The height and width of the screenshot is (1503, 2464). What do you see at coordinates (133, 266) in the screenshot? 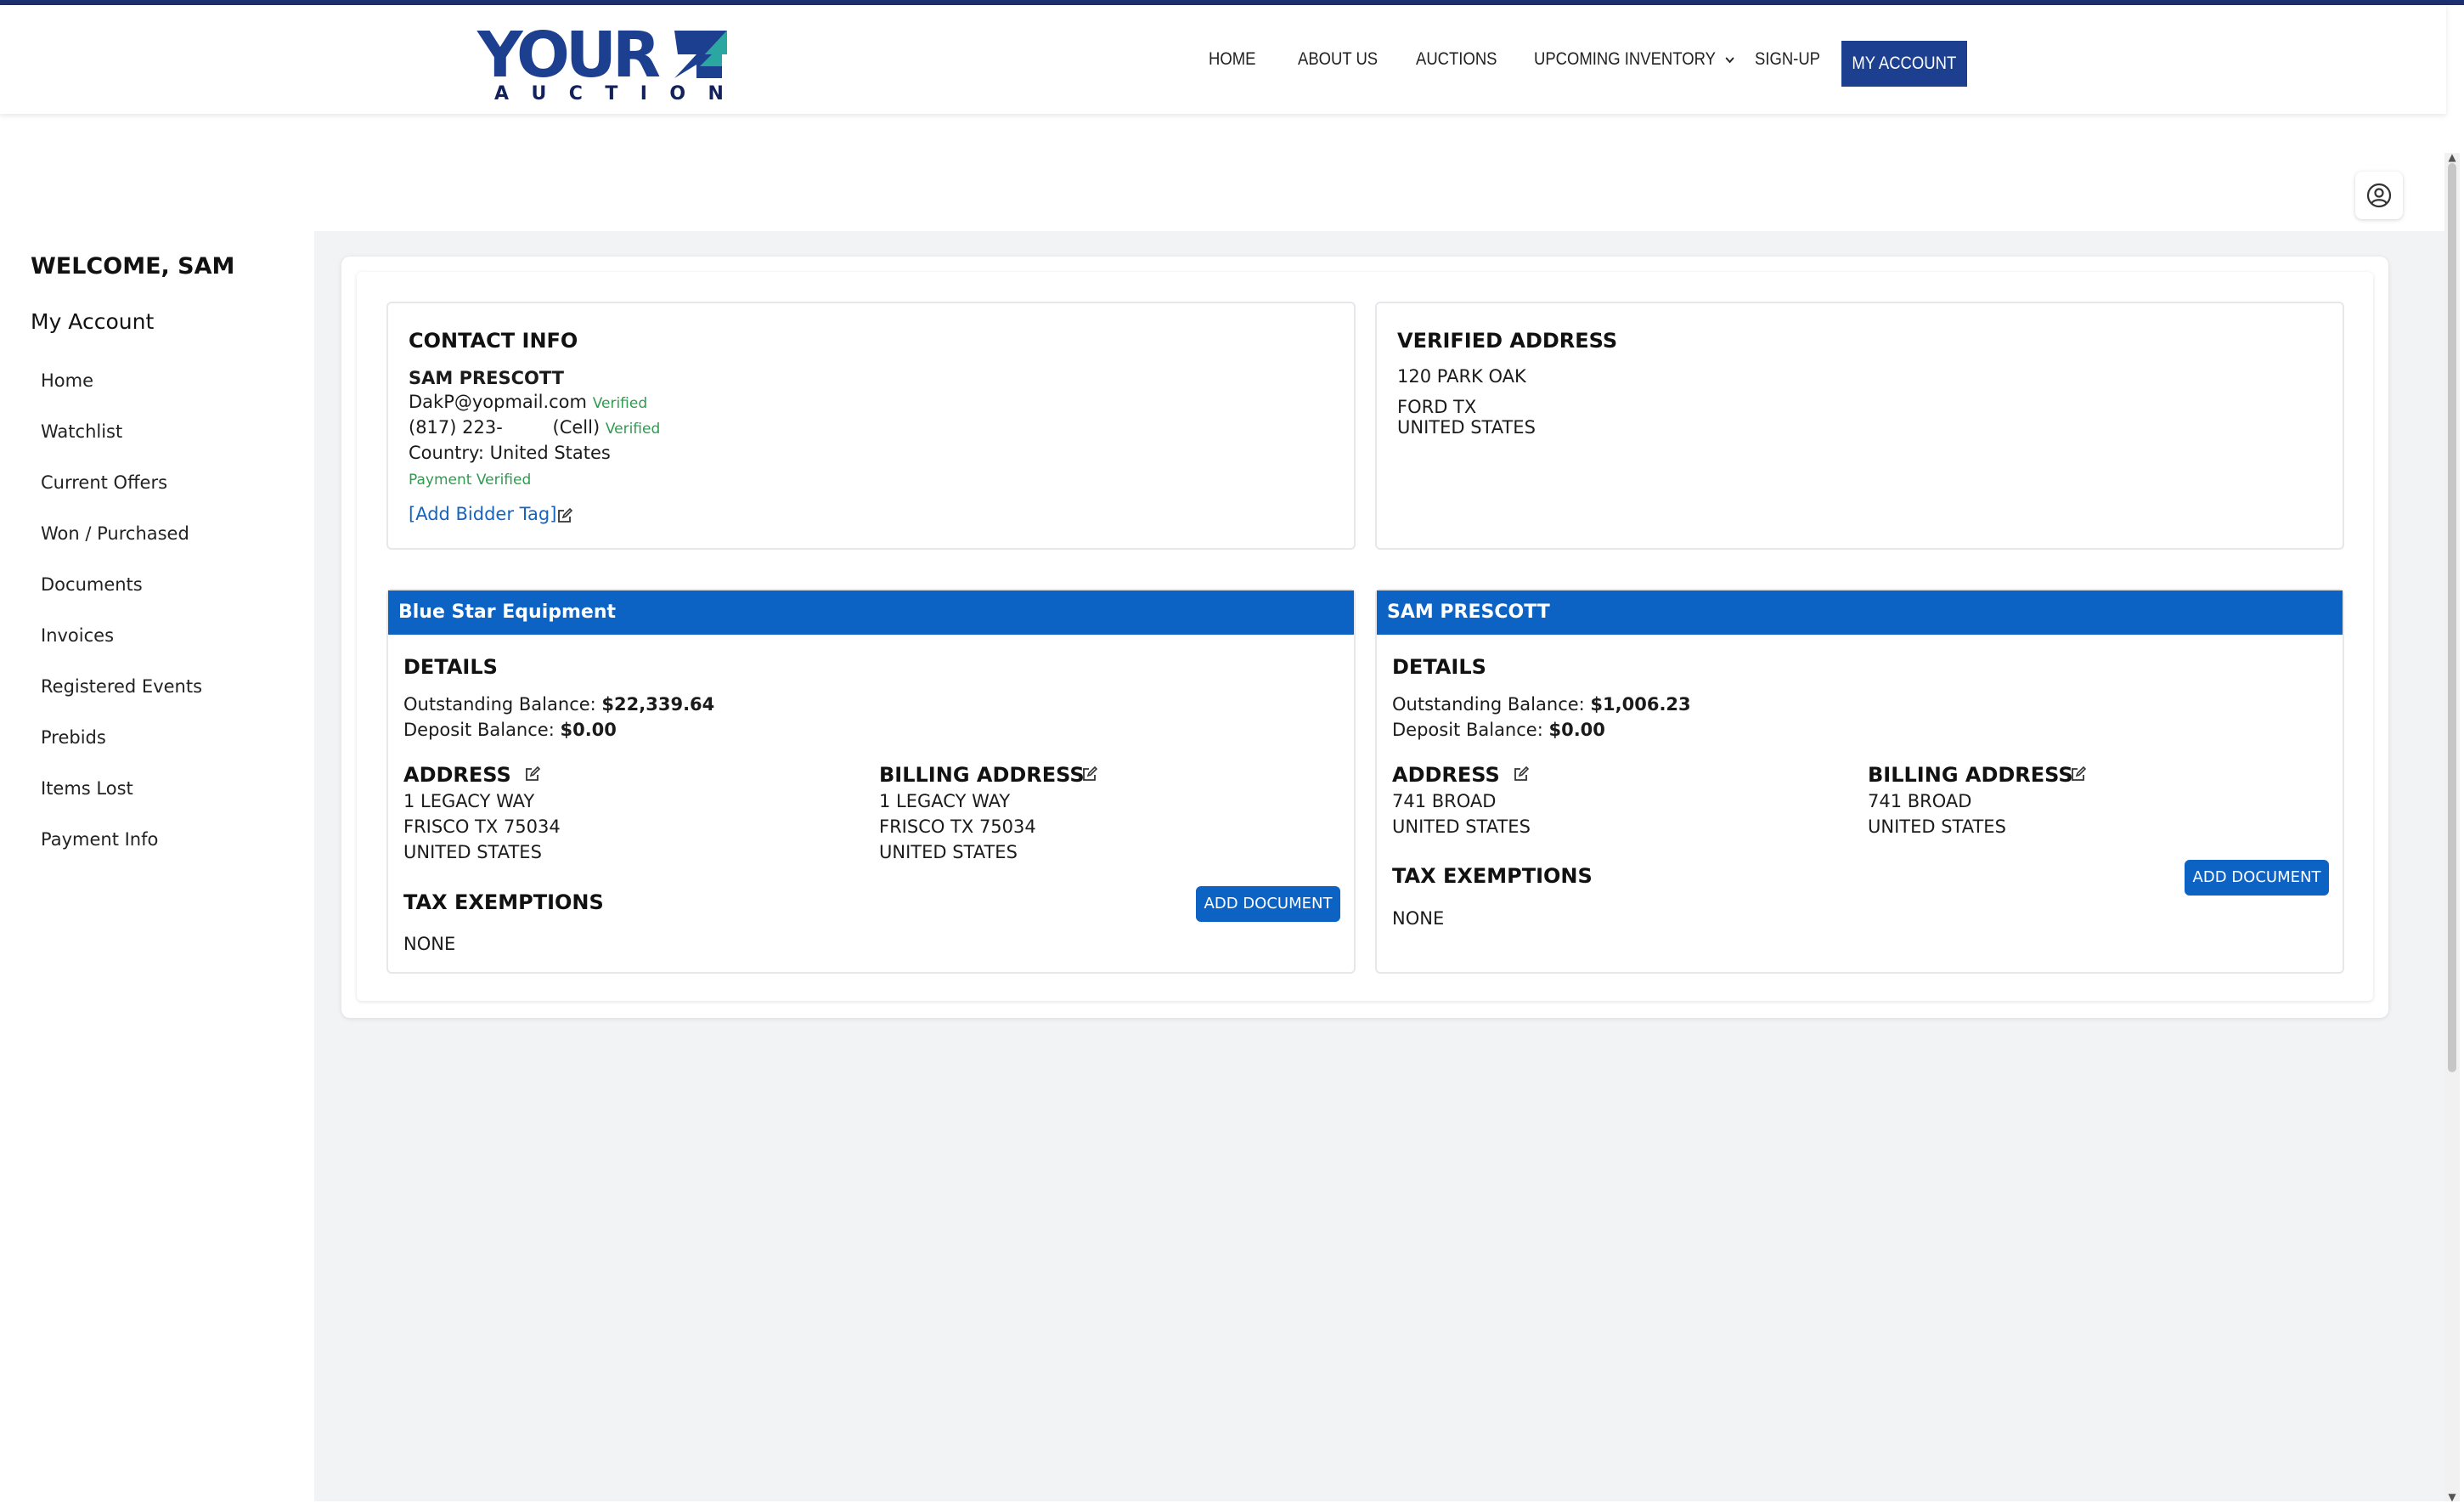
I see `welcome-heading: WELCOME, SAM` at bounding box center [133, 266].